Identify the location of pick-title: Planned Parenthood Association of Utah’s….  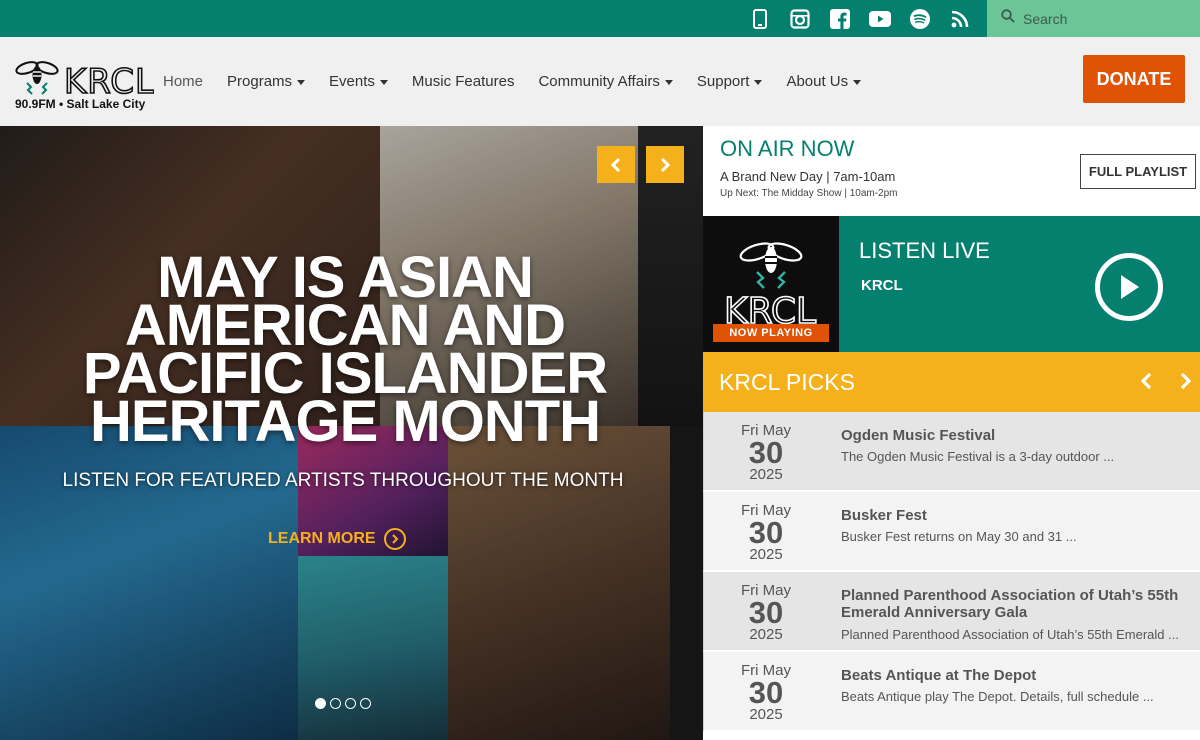
(1018, 604).